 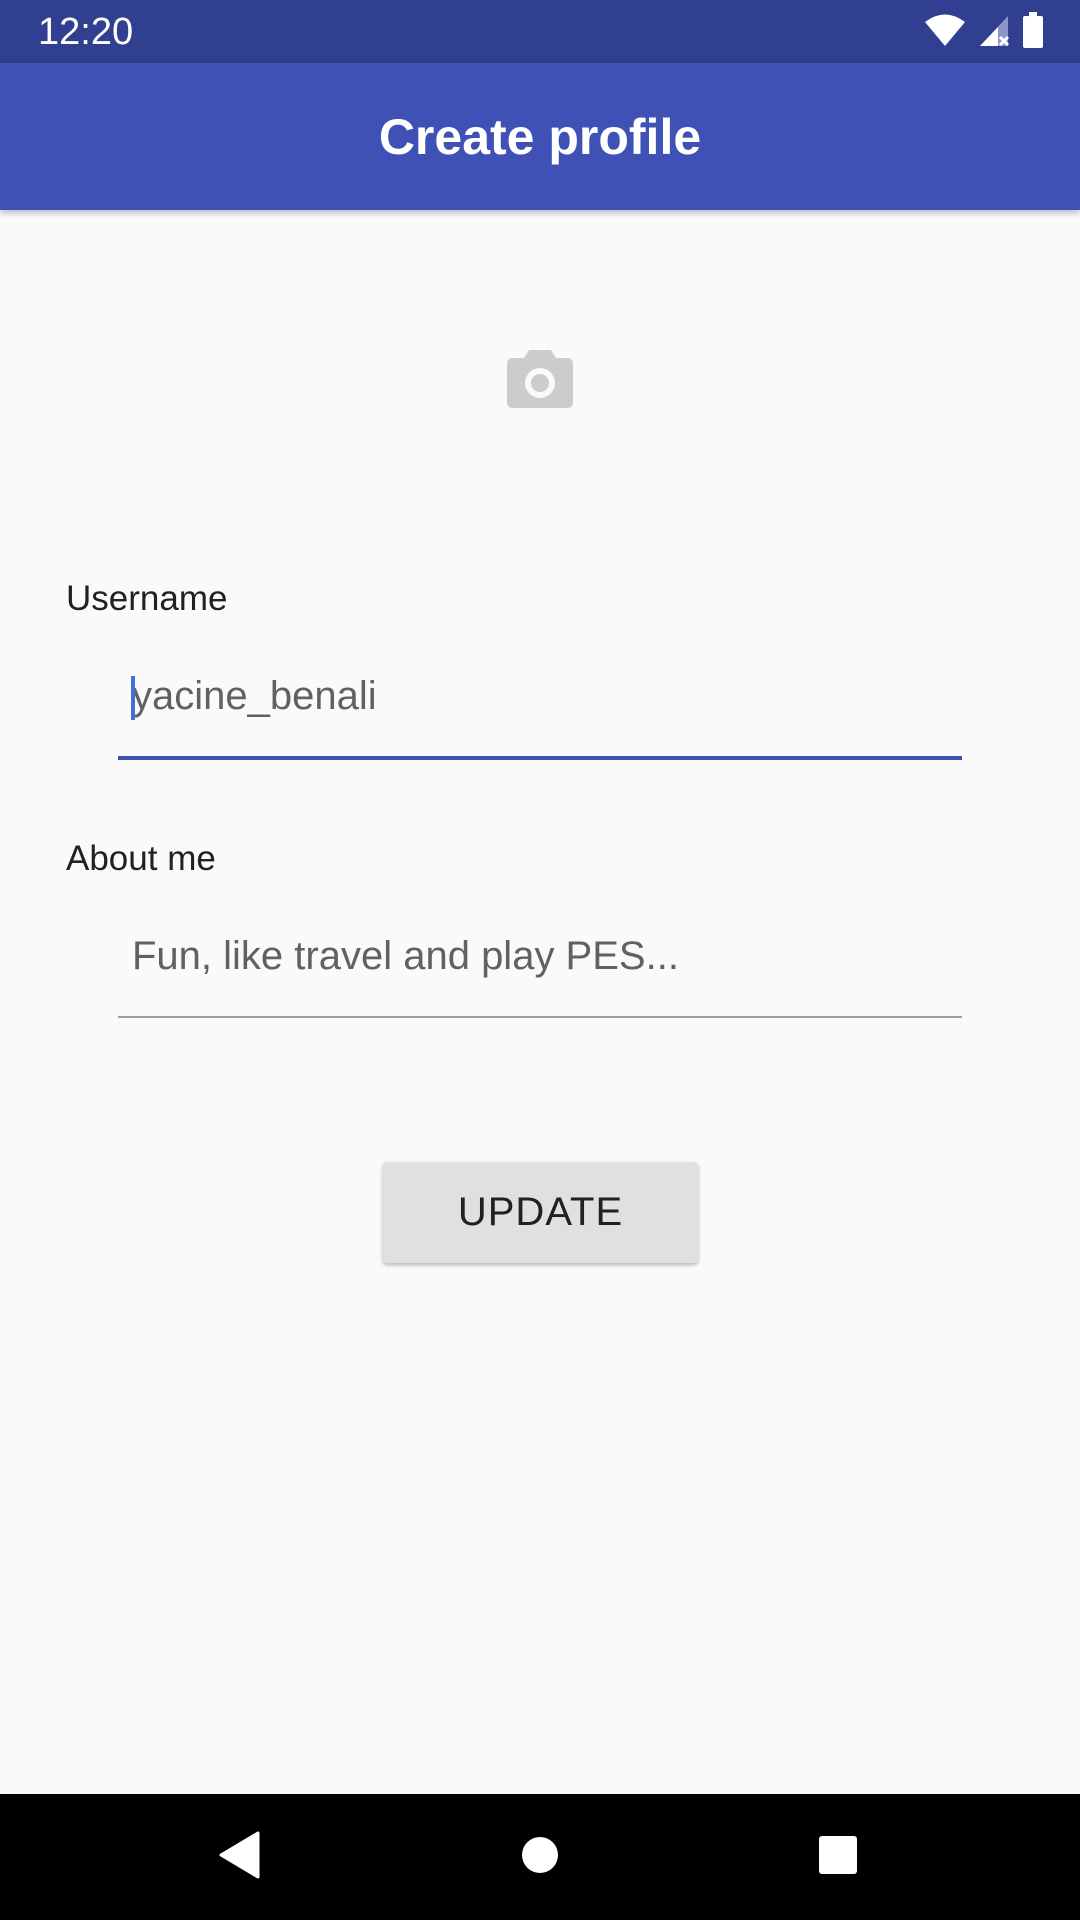 I want to click on update-button: UPDATE, so click(x=540, y=1212).